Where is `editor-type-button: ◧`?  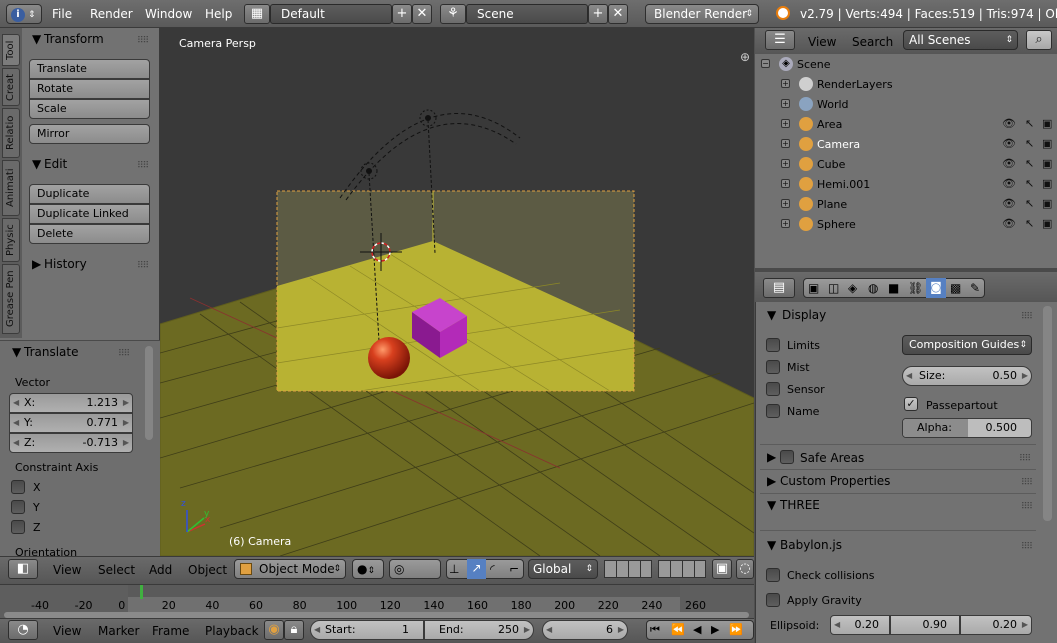 editor-type-button: ◧ is located at coordinates (23, 569).